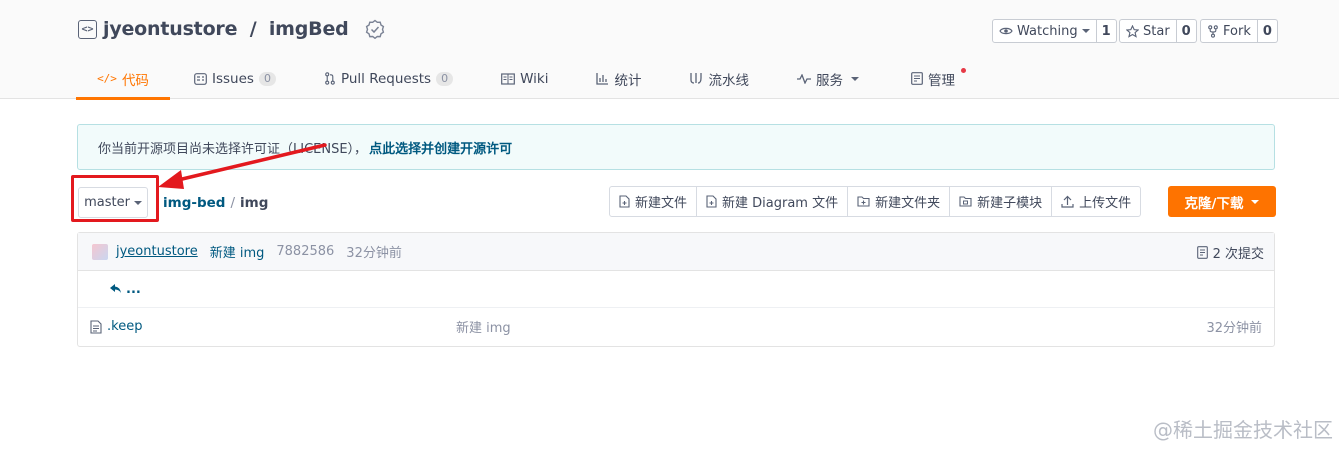 The image size is (1339, 449). What do you see at coordinates (107, 78) in the screenshot?
I see `code-icon: </>` at bounding box center [107, 78].